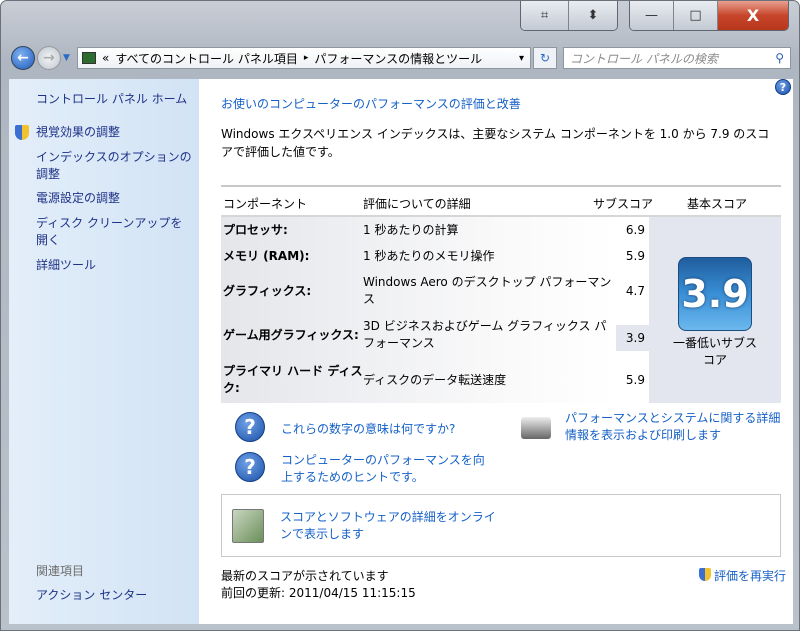  I want to click on snap-icon: ⌗, so click(544, 15).